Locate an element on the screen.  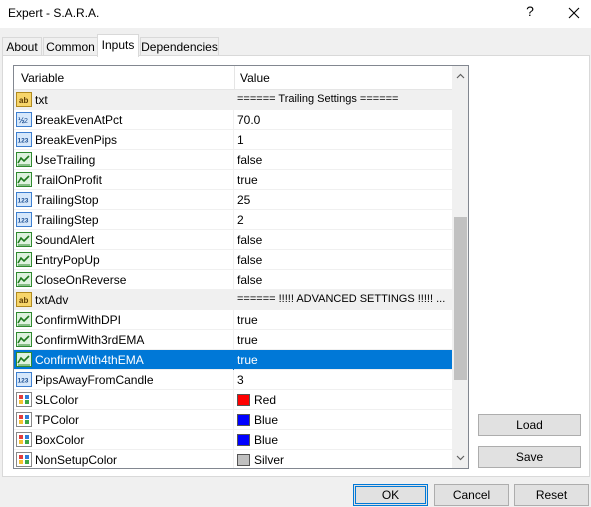
variable-name: PipsAwayFromCandle is located at coordinates (94, 380).